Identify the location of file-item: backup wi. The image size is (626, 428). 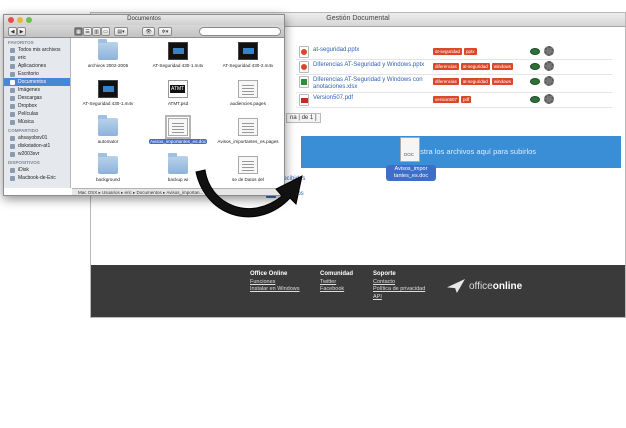
(178, 170).